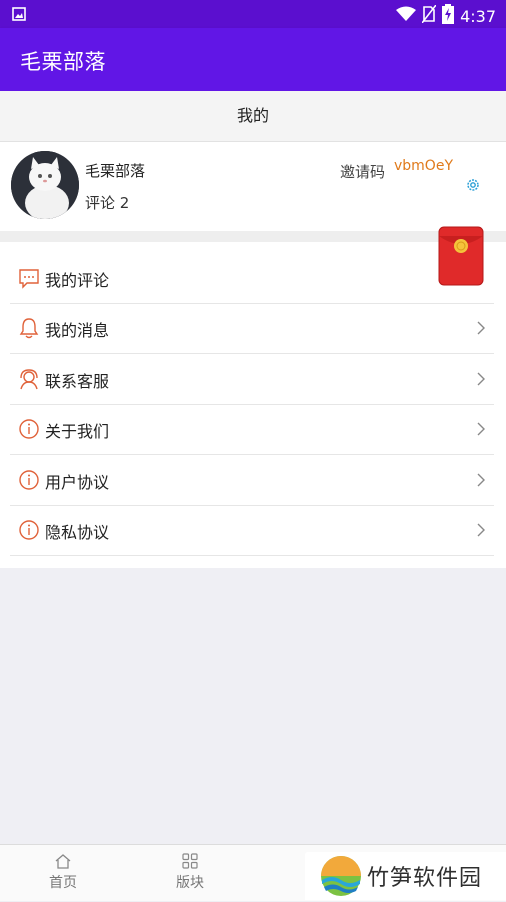  Describe the element at coordinates (77, 431) in the screenshot. I see `menu-item-label: 关于我们` at that location.